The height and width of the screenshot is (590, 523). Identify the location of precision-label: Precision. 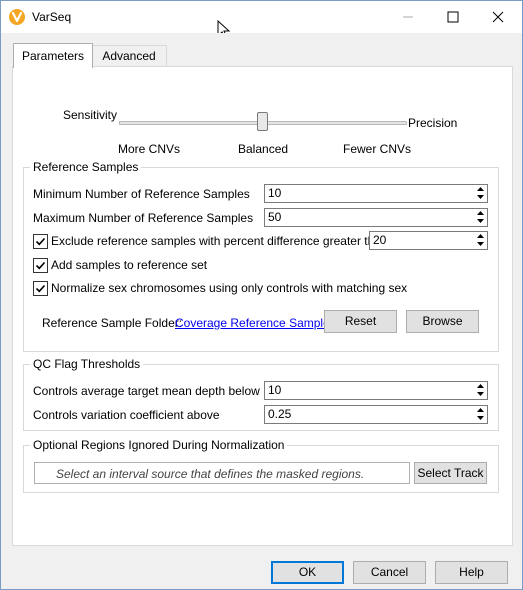
(433, 123).